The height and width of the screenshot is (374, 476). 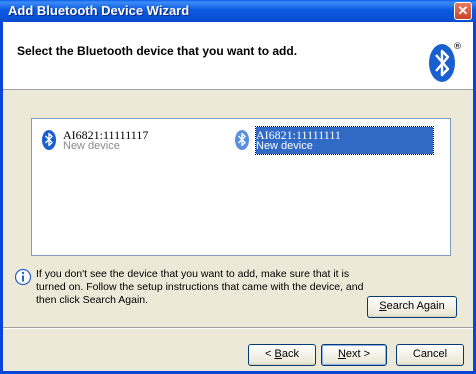 I want to click on button-separator, so click(x=238, y=328).